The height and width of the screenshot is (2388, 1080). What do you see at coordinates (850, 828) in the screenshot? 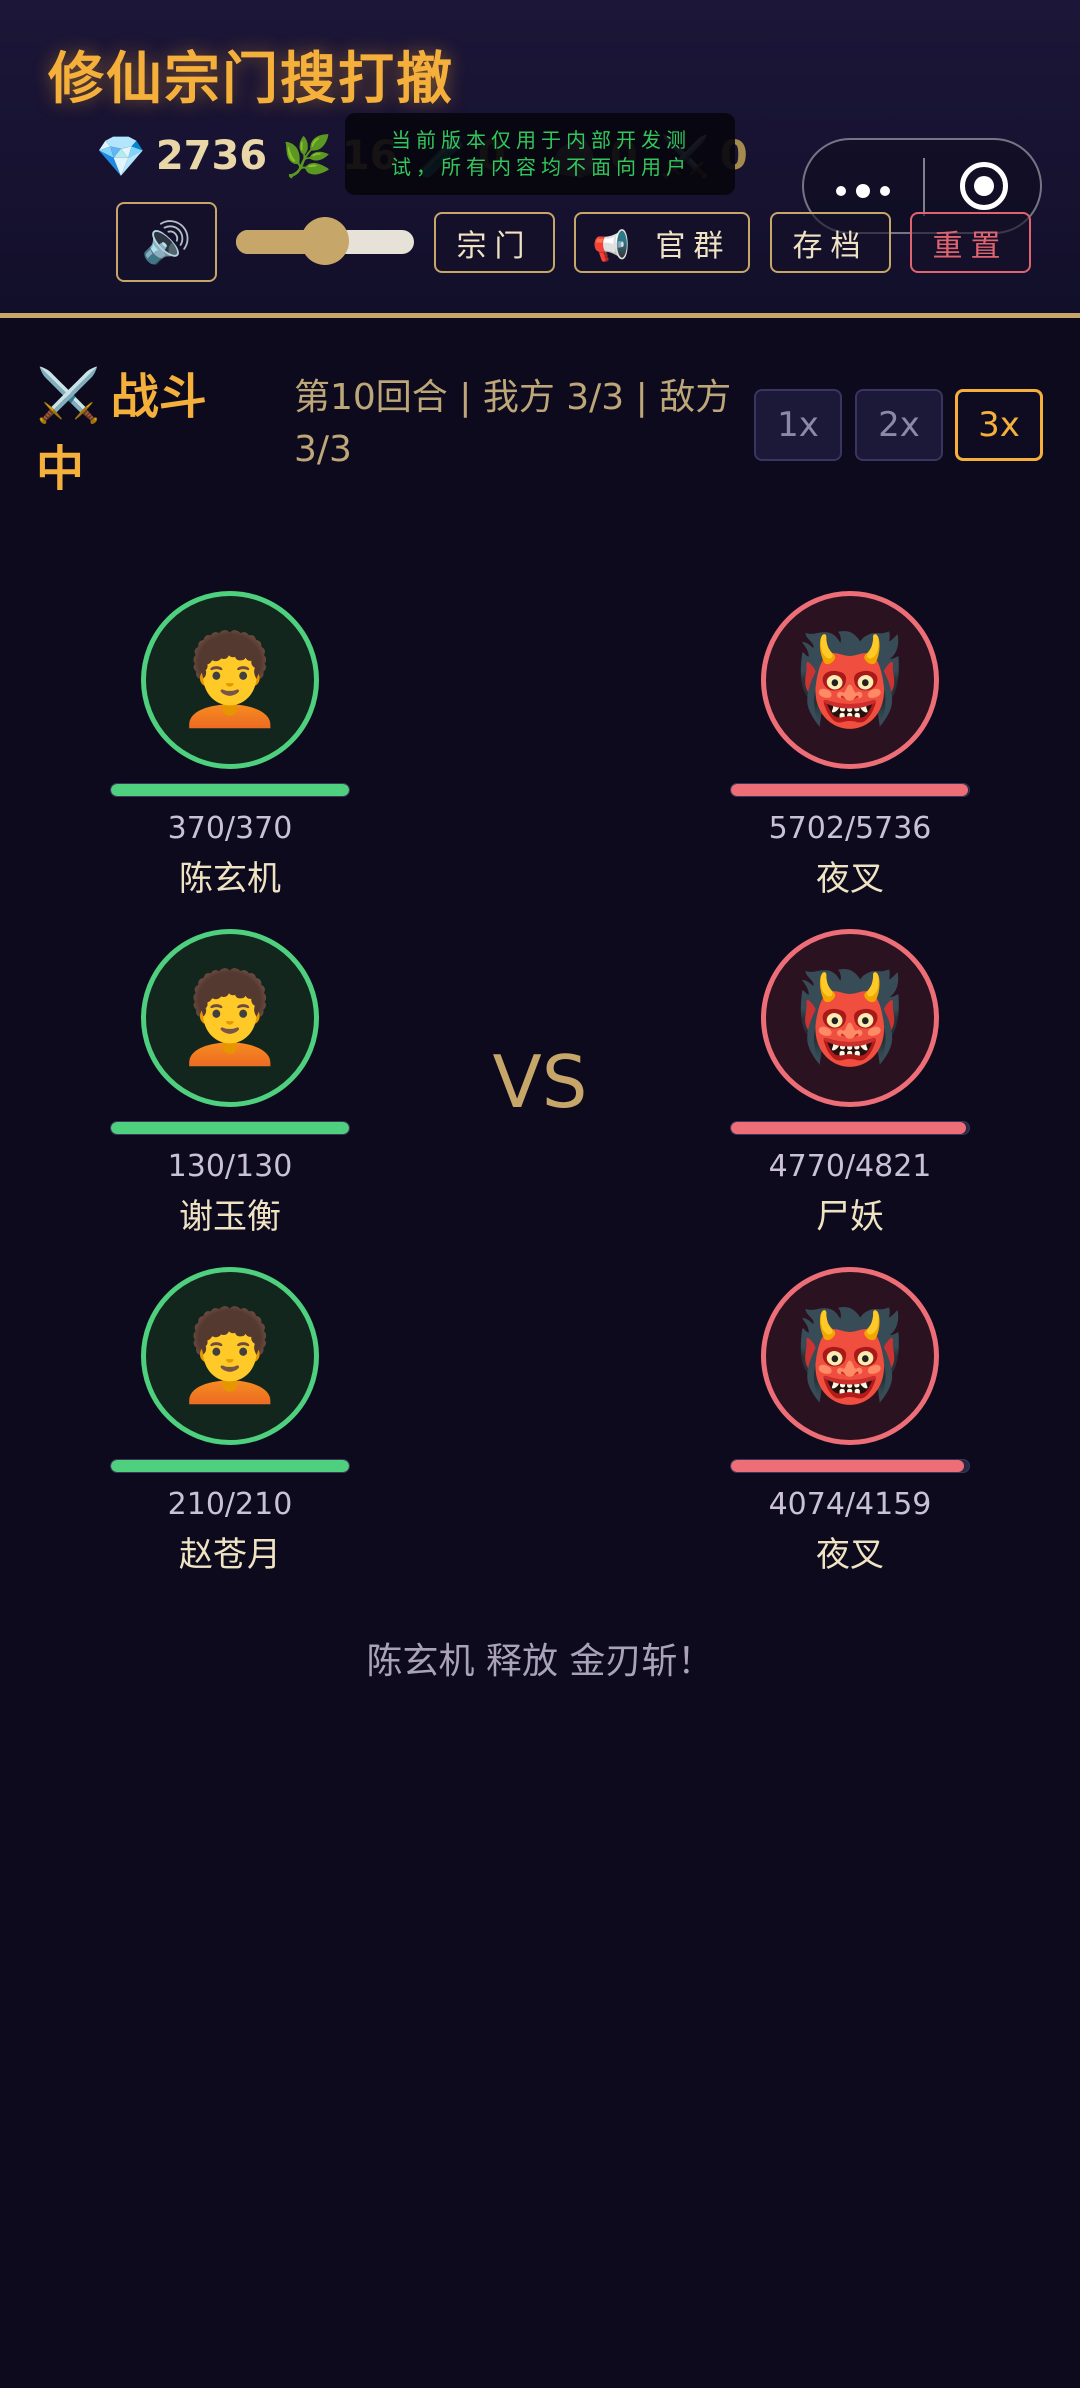
I see `hp-text: 5702/5736` at bounding box center [850, 828].